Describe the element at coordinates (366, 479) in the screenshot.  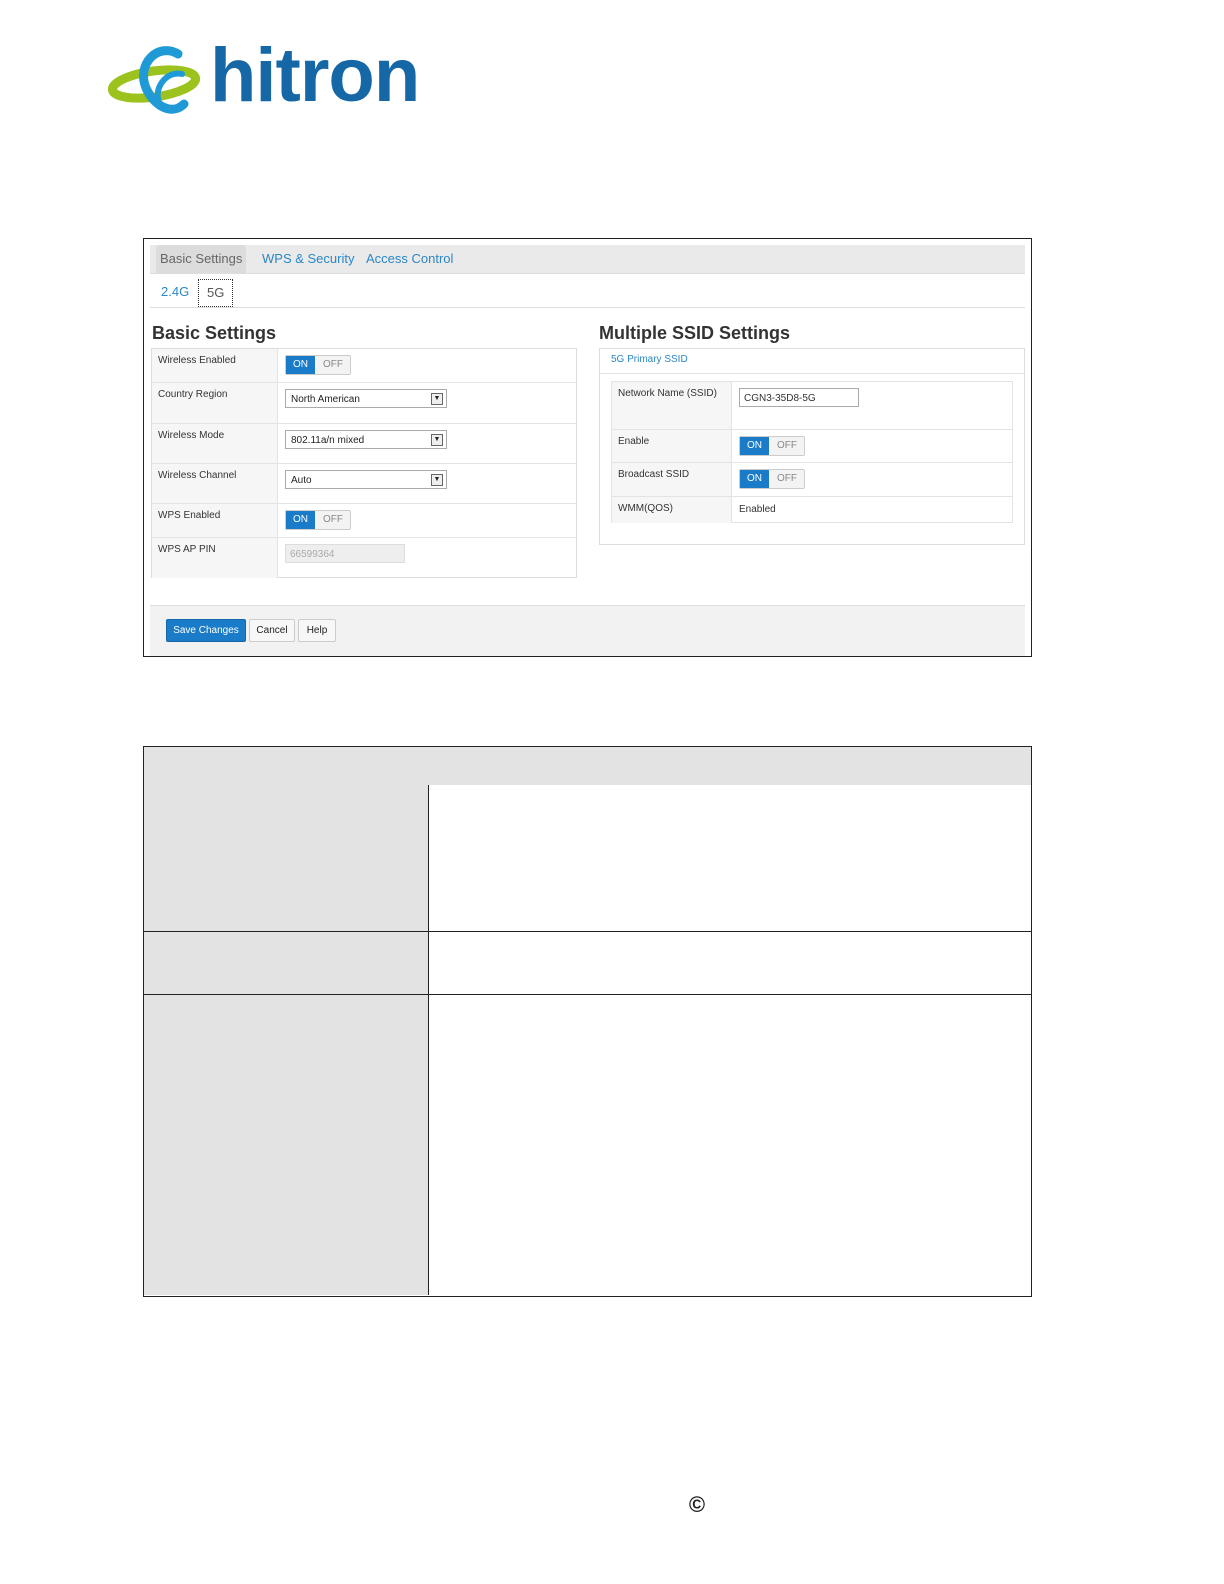
I see `wireless-channel-select: Auto ▼` at that location.